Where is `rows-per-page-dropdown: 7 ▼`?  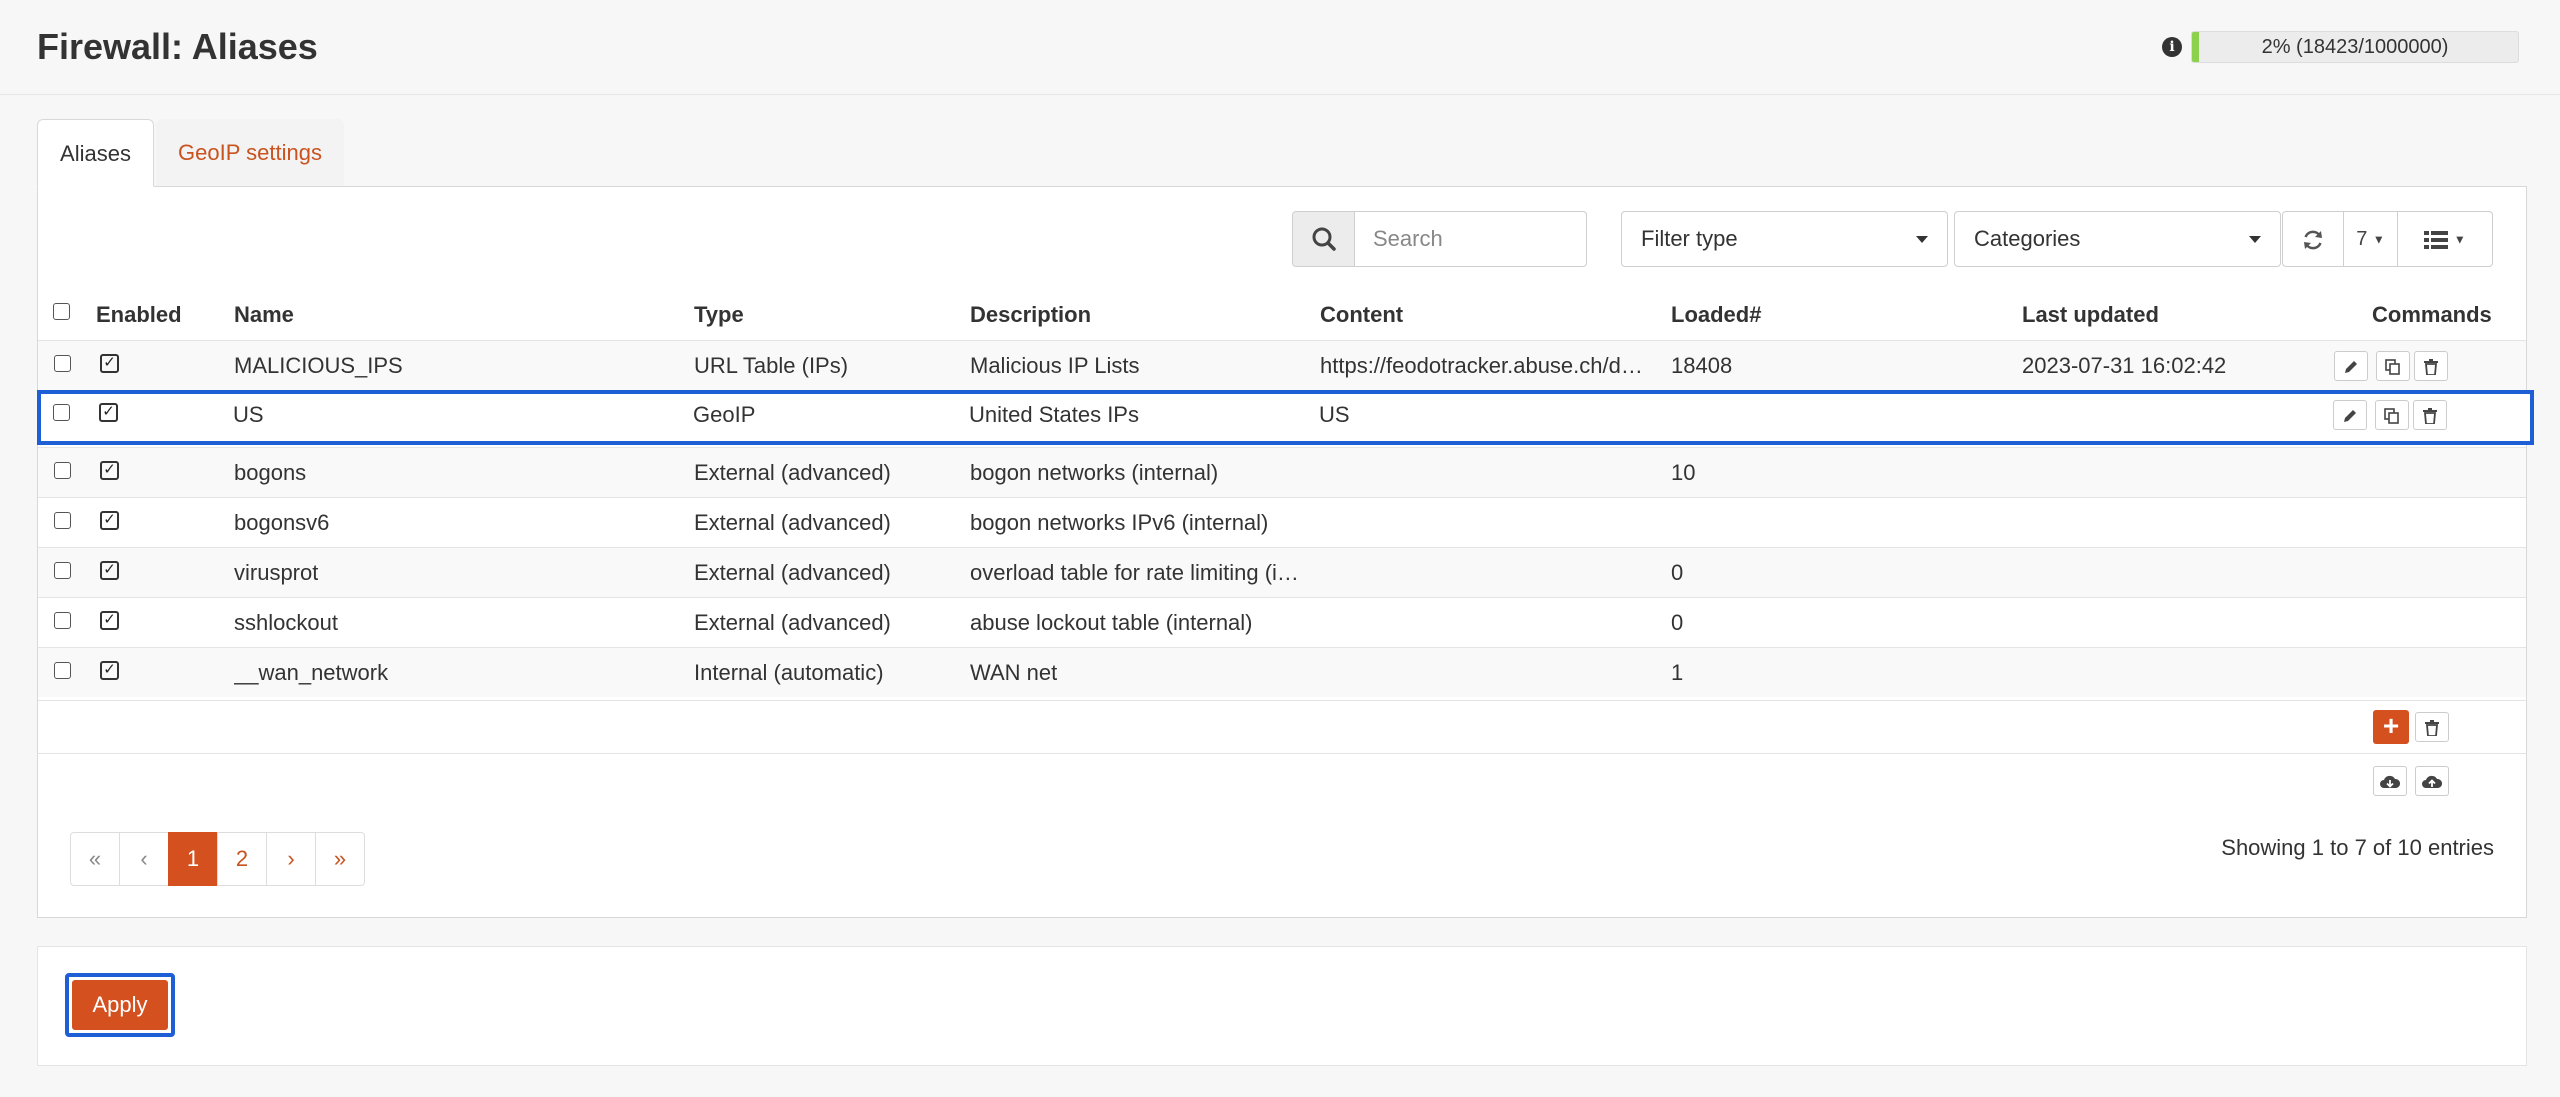
rows-per-page-dropdown: 7 ▼ is located at coordinates (2370, 239).